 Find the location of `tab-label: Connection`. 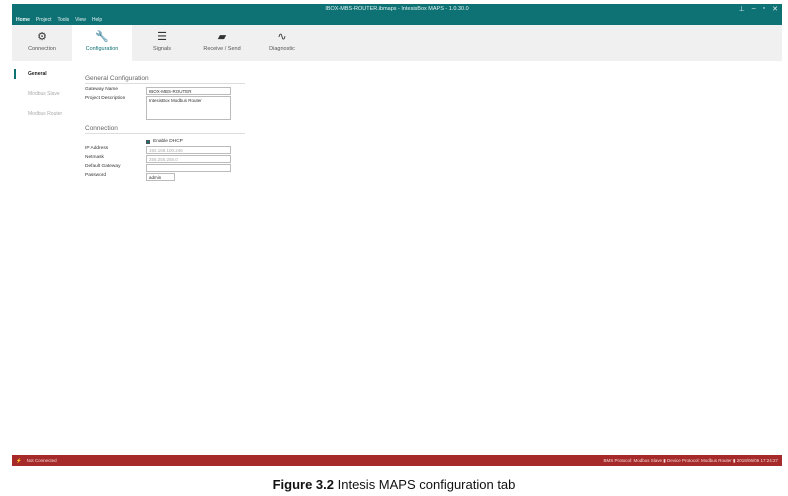

tab-label: Connection is located at coordinates (42, 49).